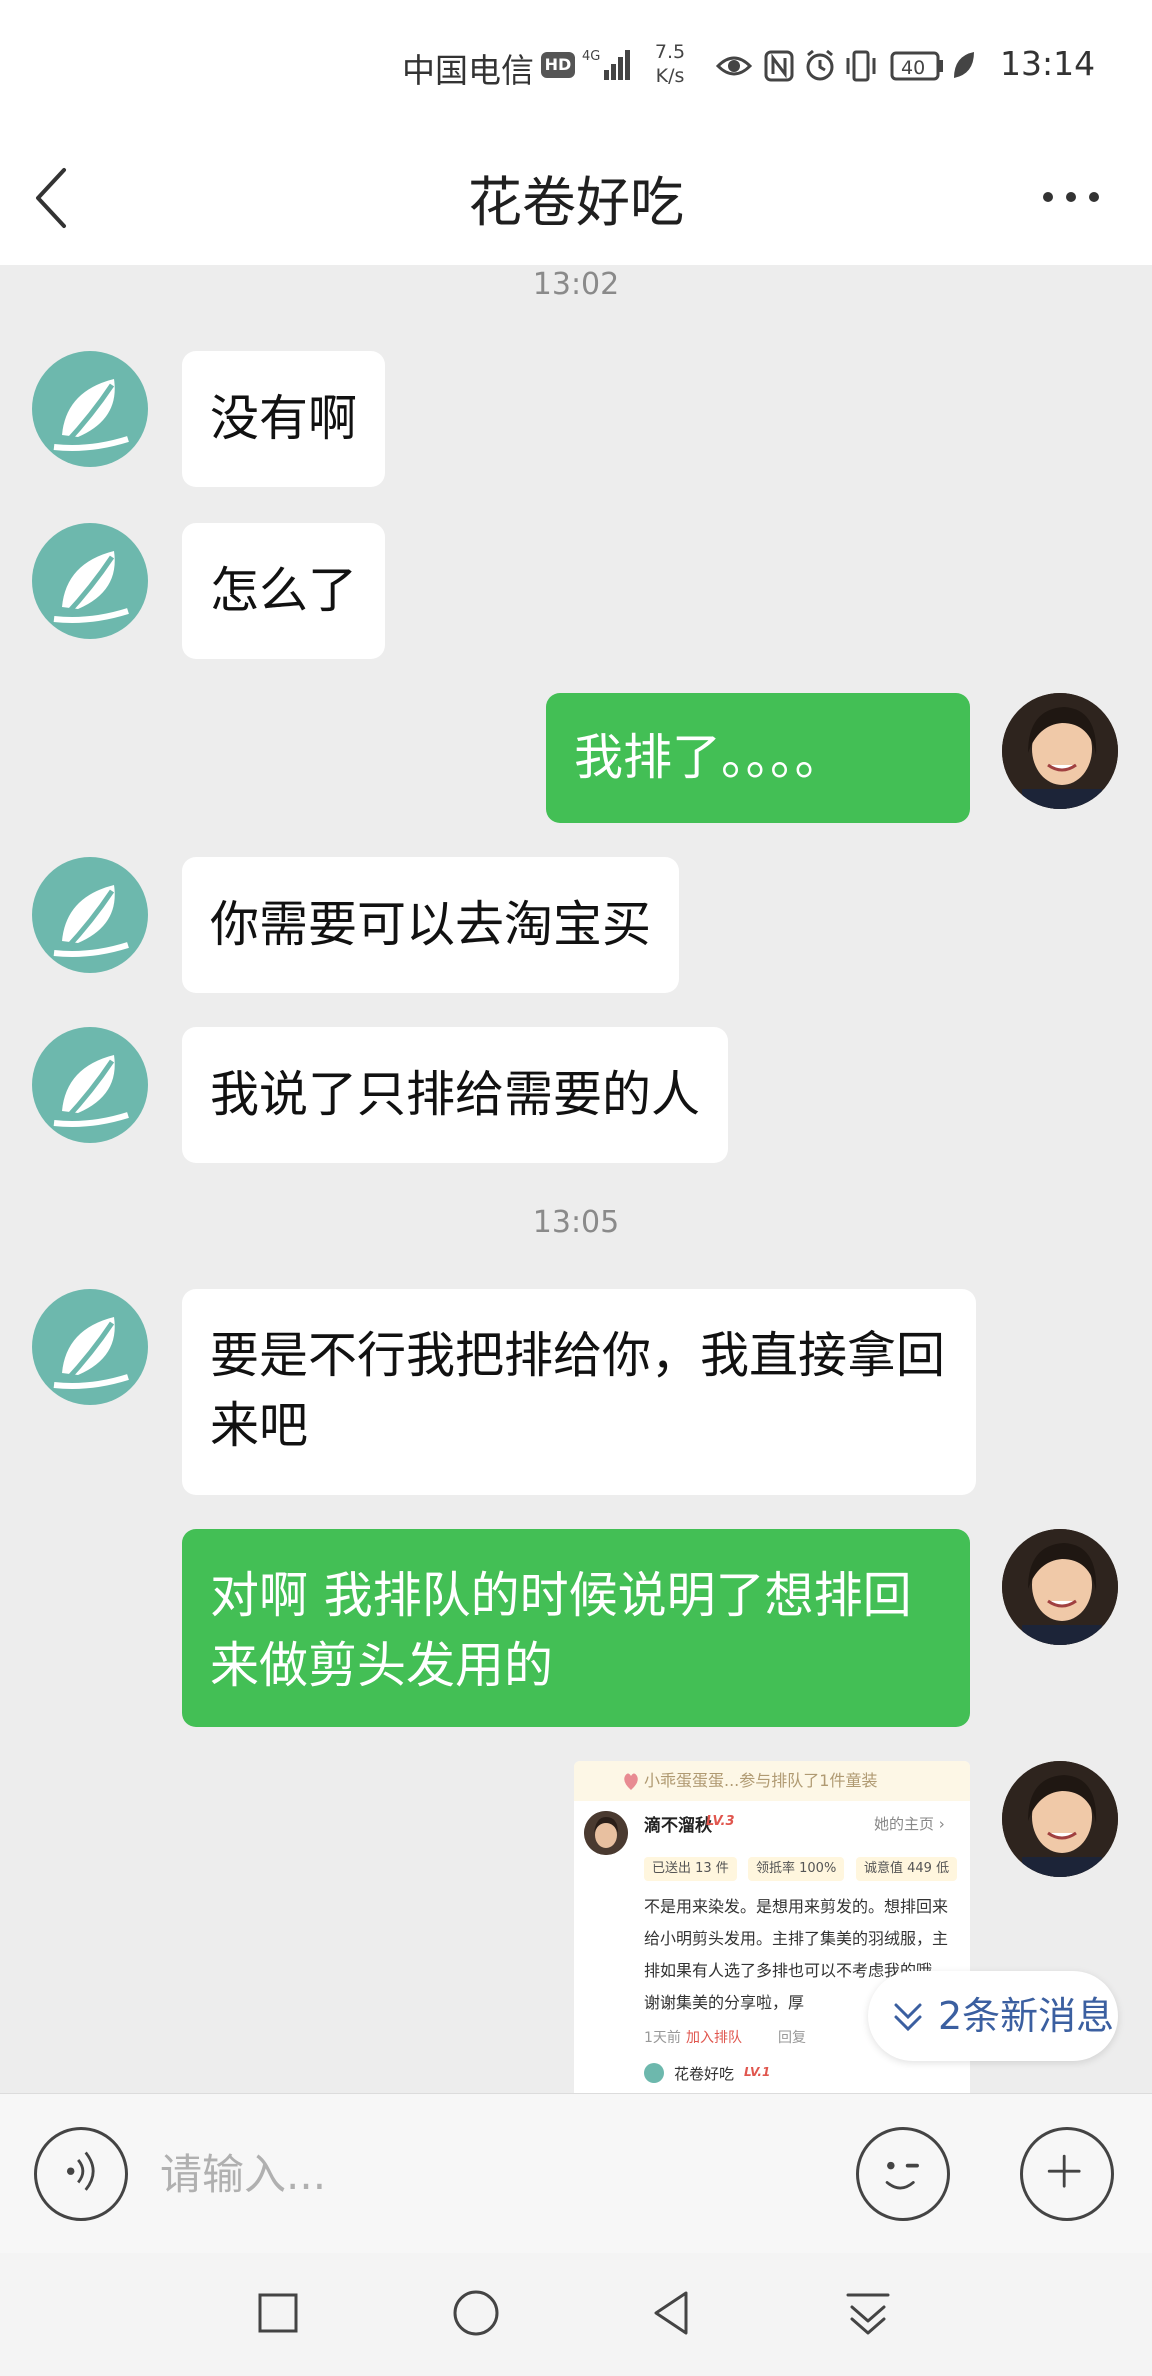  What do you see at coordinates (468, 70) in the screenshot?
I see `carrier-name: 中国电信` at bounding box center [468, 70].